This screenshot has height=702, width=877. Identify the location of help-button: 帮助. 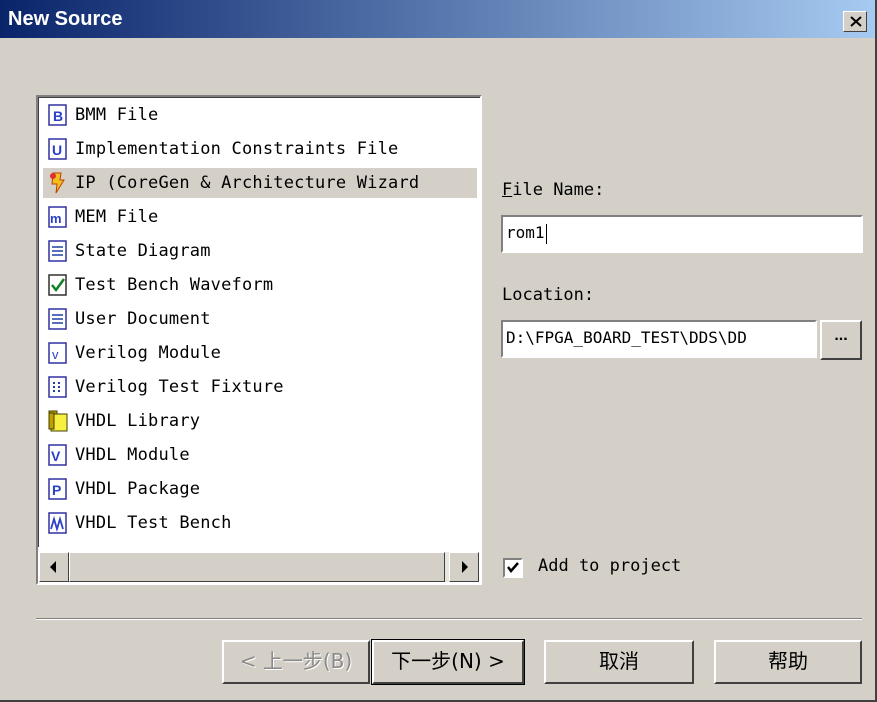
(788, 662).